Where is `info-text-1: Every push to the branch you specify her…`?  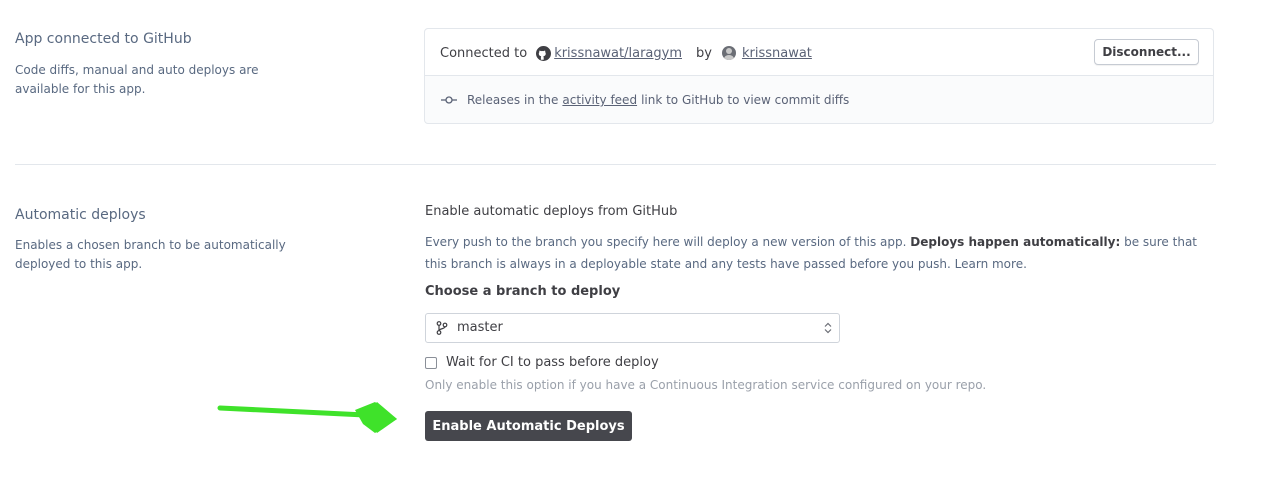
info-text-1: Every push to the branch you specify her… is located at coordinates (666, 242).